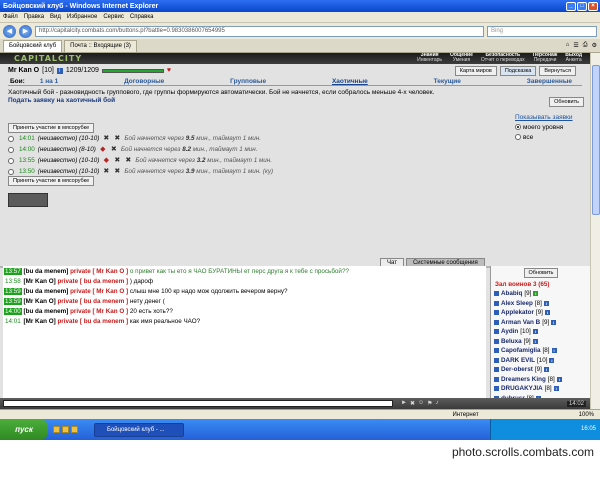 This screenshot has width=600, height=480. Describe the element at coordinates (544, 128) in the screenshot. I see `option-my-level: моего уровня` at that location.